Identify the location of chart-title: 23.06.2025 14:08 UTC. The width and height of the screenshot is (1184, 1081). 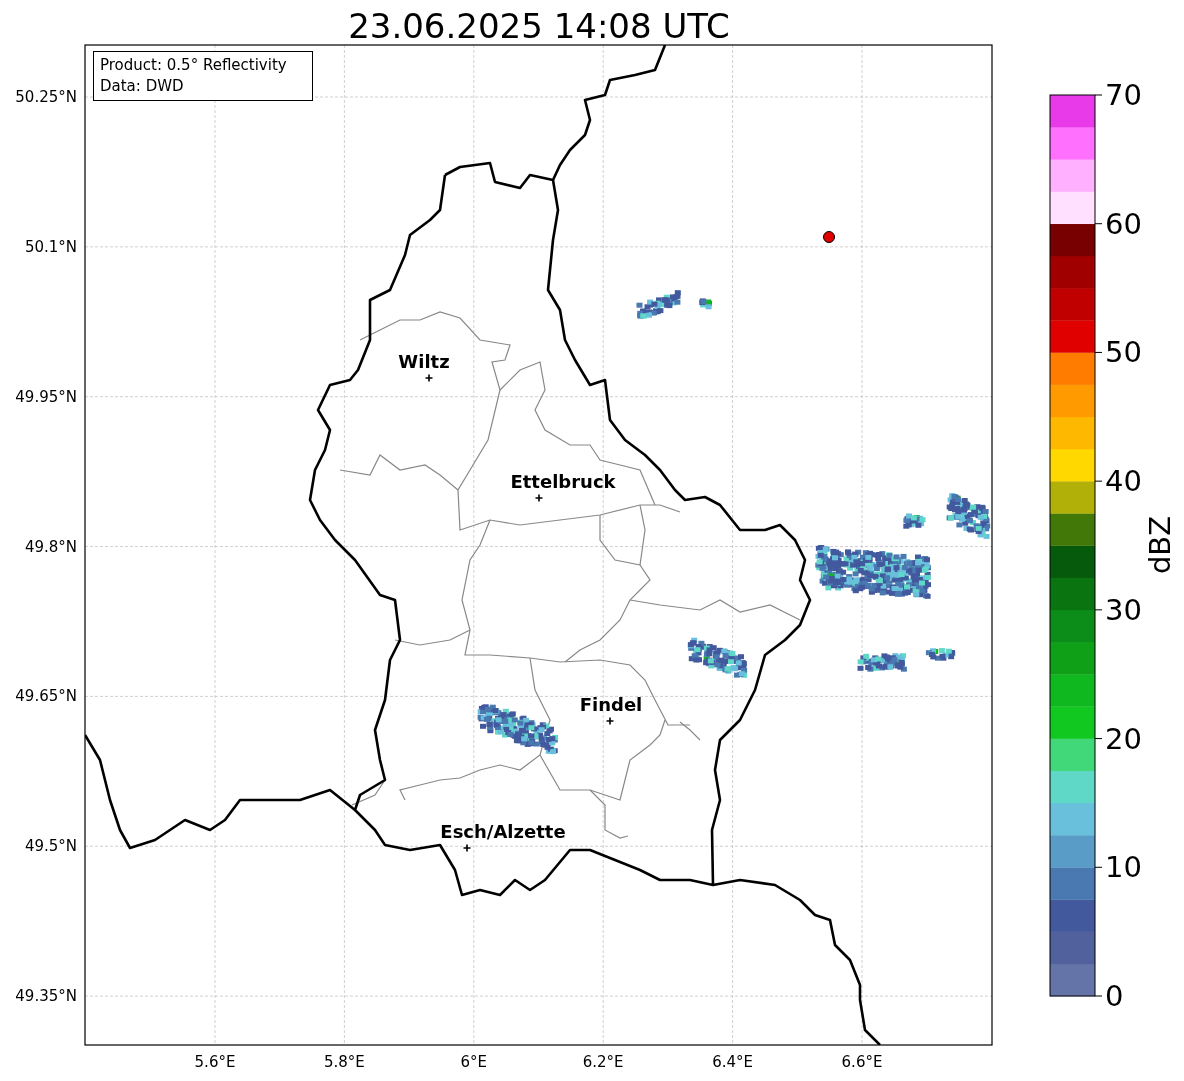
(539, 26).